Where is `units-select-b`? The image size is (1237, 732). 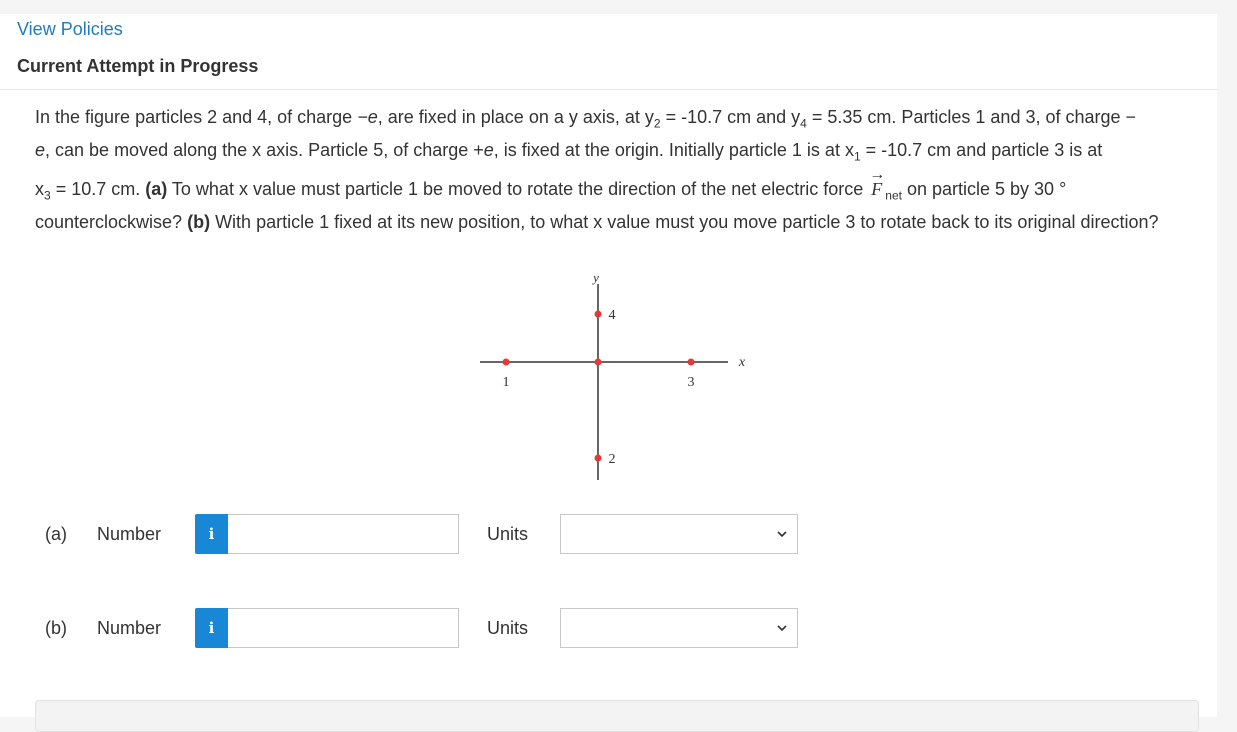 units-select-b is located at coordinates (679, 628).